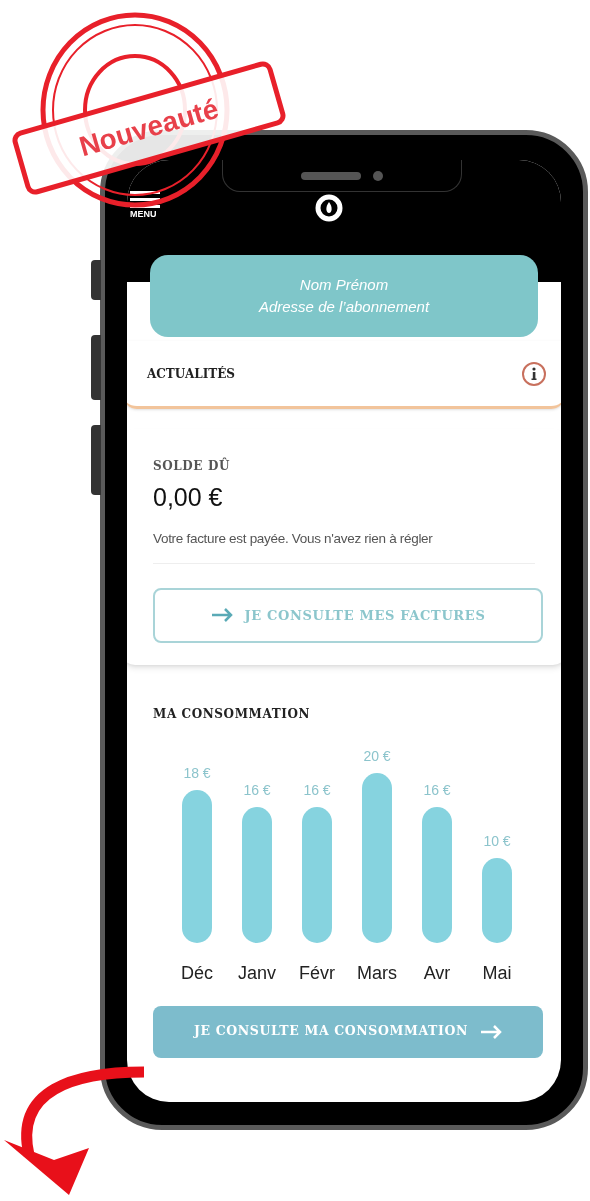 The image size is (590, 1201). What do you see at coordinates (197, 972) in the screenshot?
I see `month-label: Déc` at bounding box center [197, 972].